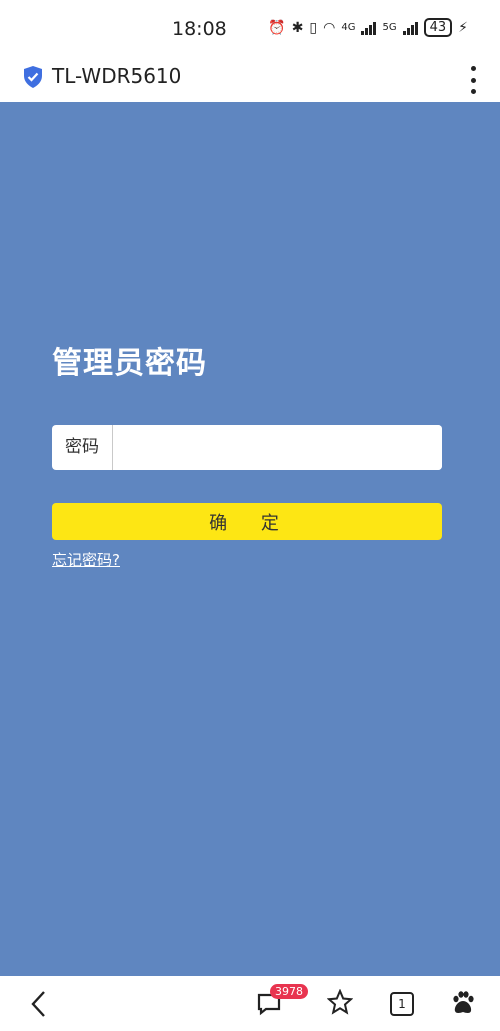  I want to click on charging-icon: ⚡, so click(463, 27).